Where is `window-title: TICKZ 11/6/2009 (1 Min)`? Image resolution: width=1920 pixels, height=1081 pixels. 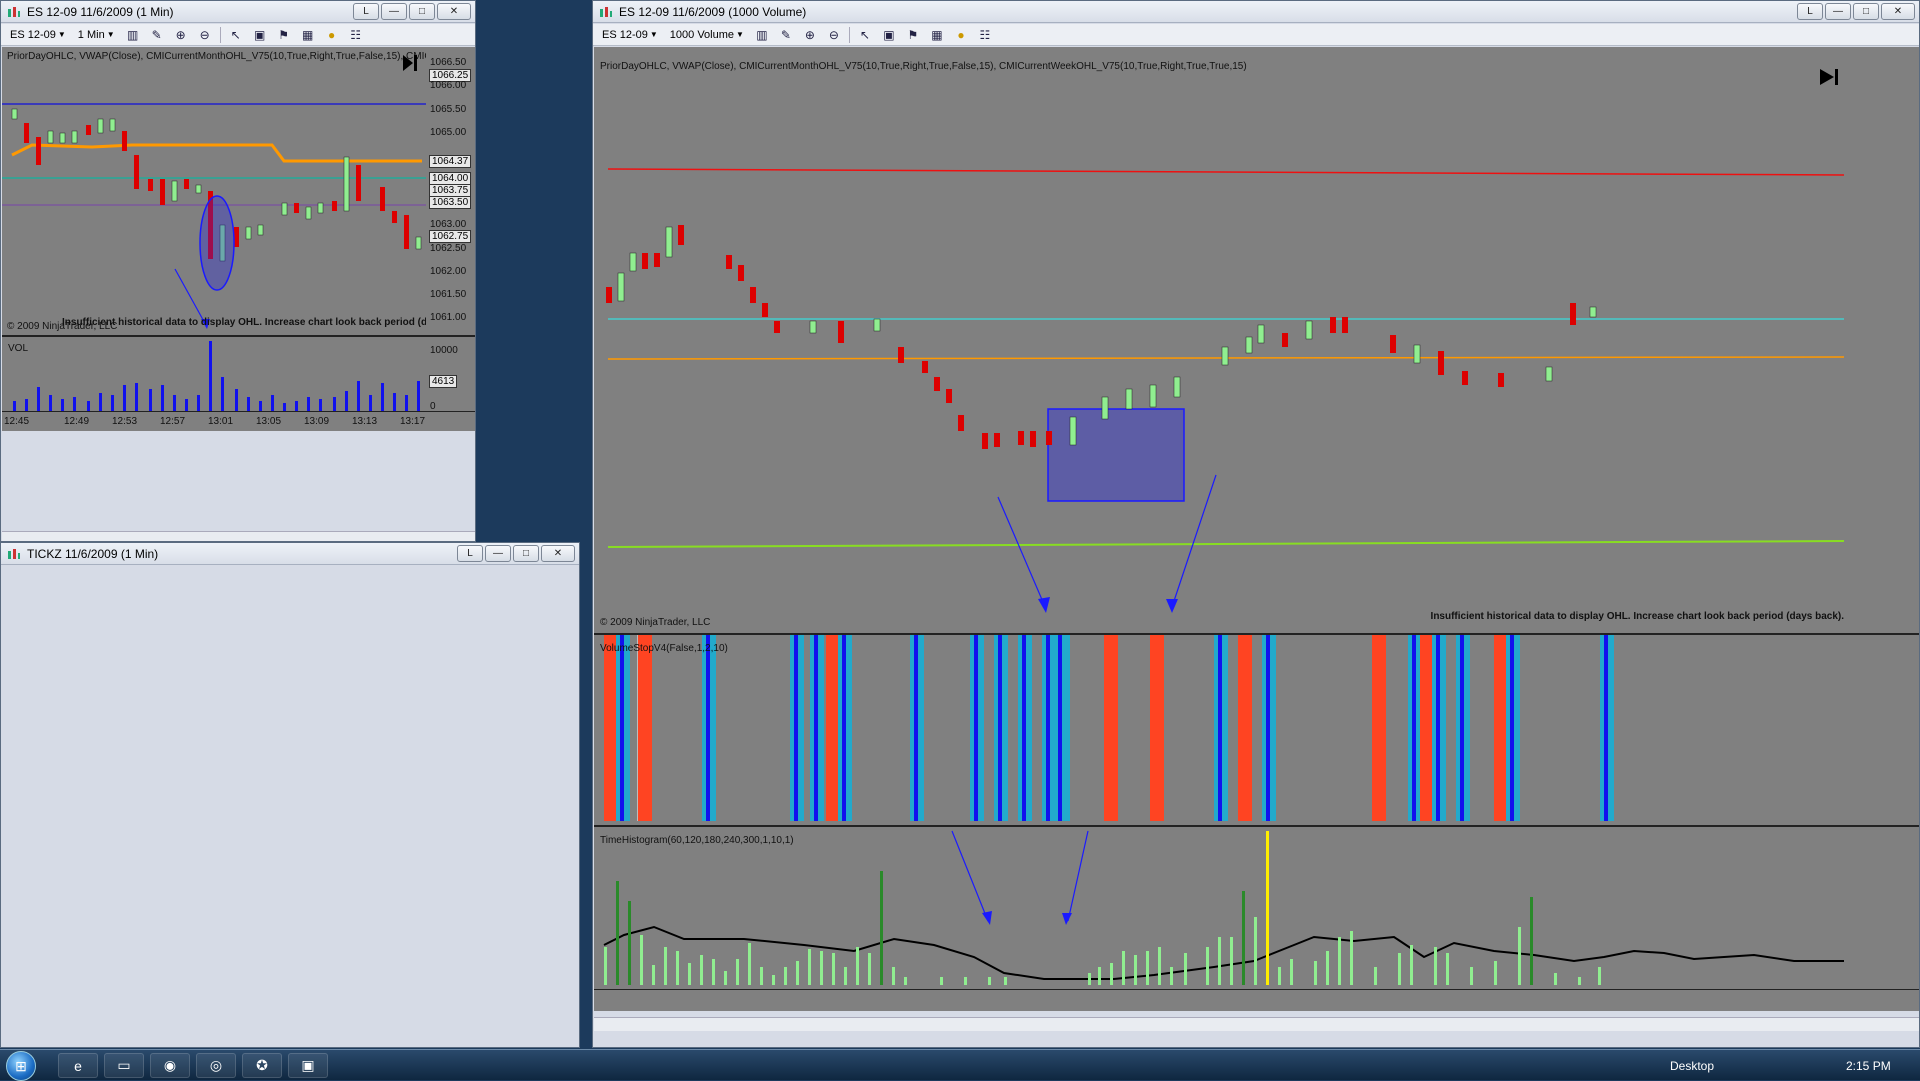
window-title: TICKZ 11/6/2009 (1 Min) is located at coordinates (93, 553).